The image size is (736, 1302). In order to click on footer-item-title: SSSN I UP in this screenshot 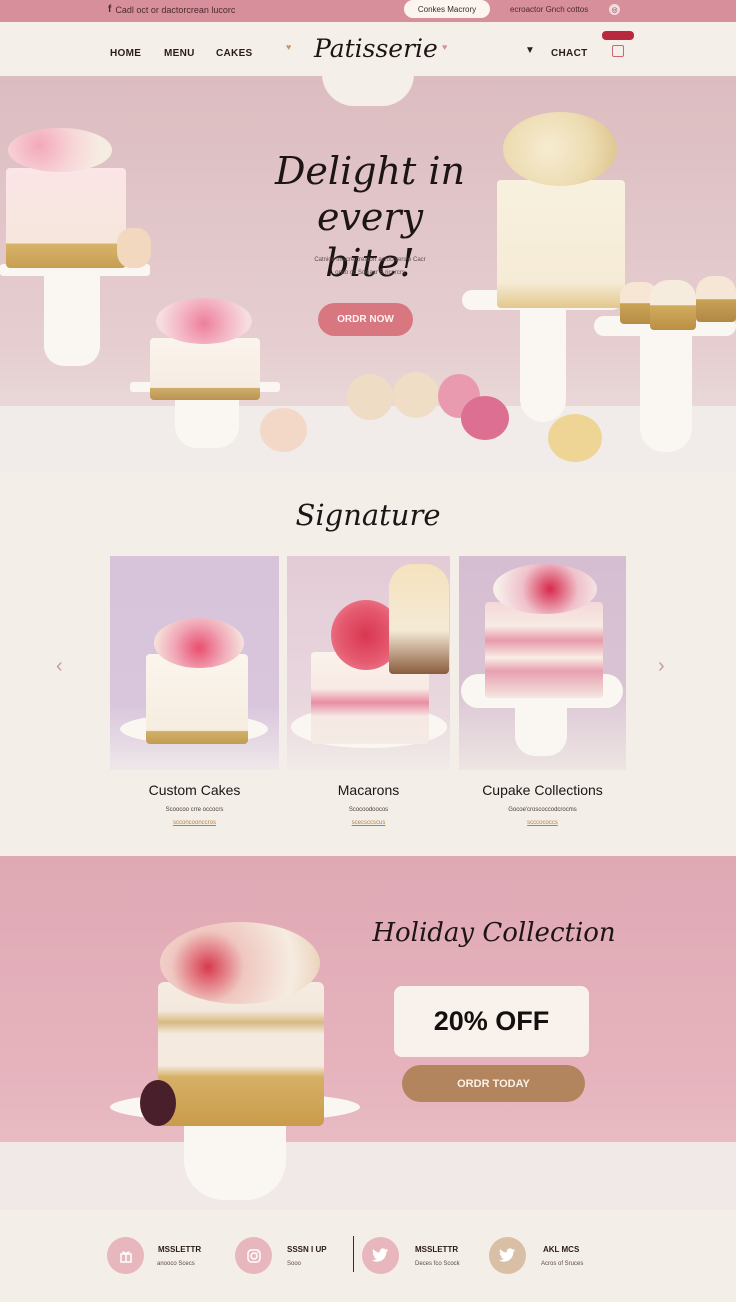, I will do `click(307, 1249)`.